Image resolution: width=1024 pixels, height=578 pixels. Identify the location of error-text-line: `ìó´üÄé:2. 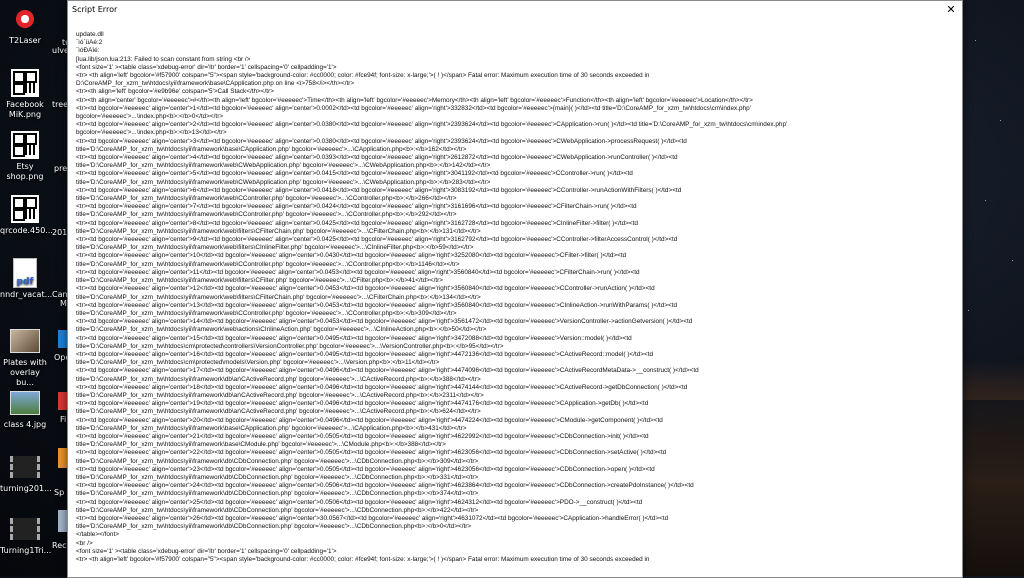
(89, 43).